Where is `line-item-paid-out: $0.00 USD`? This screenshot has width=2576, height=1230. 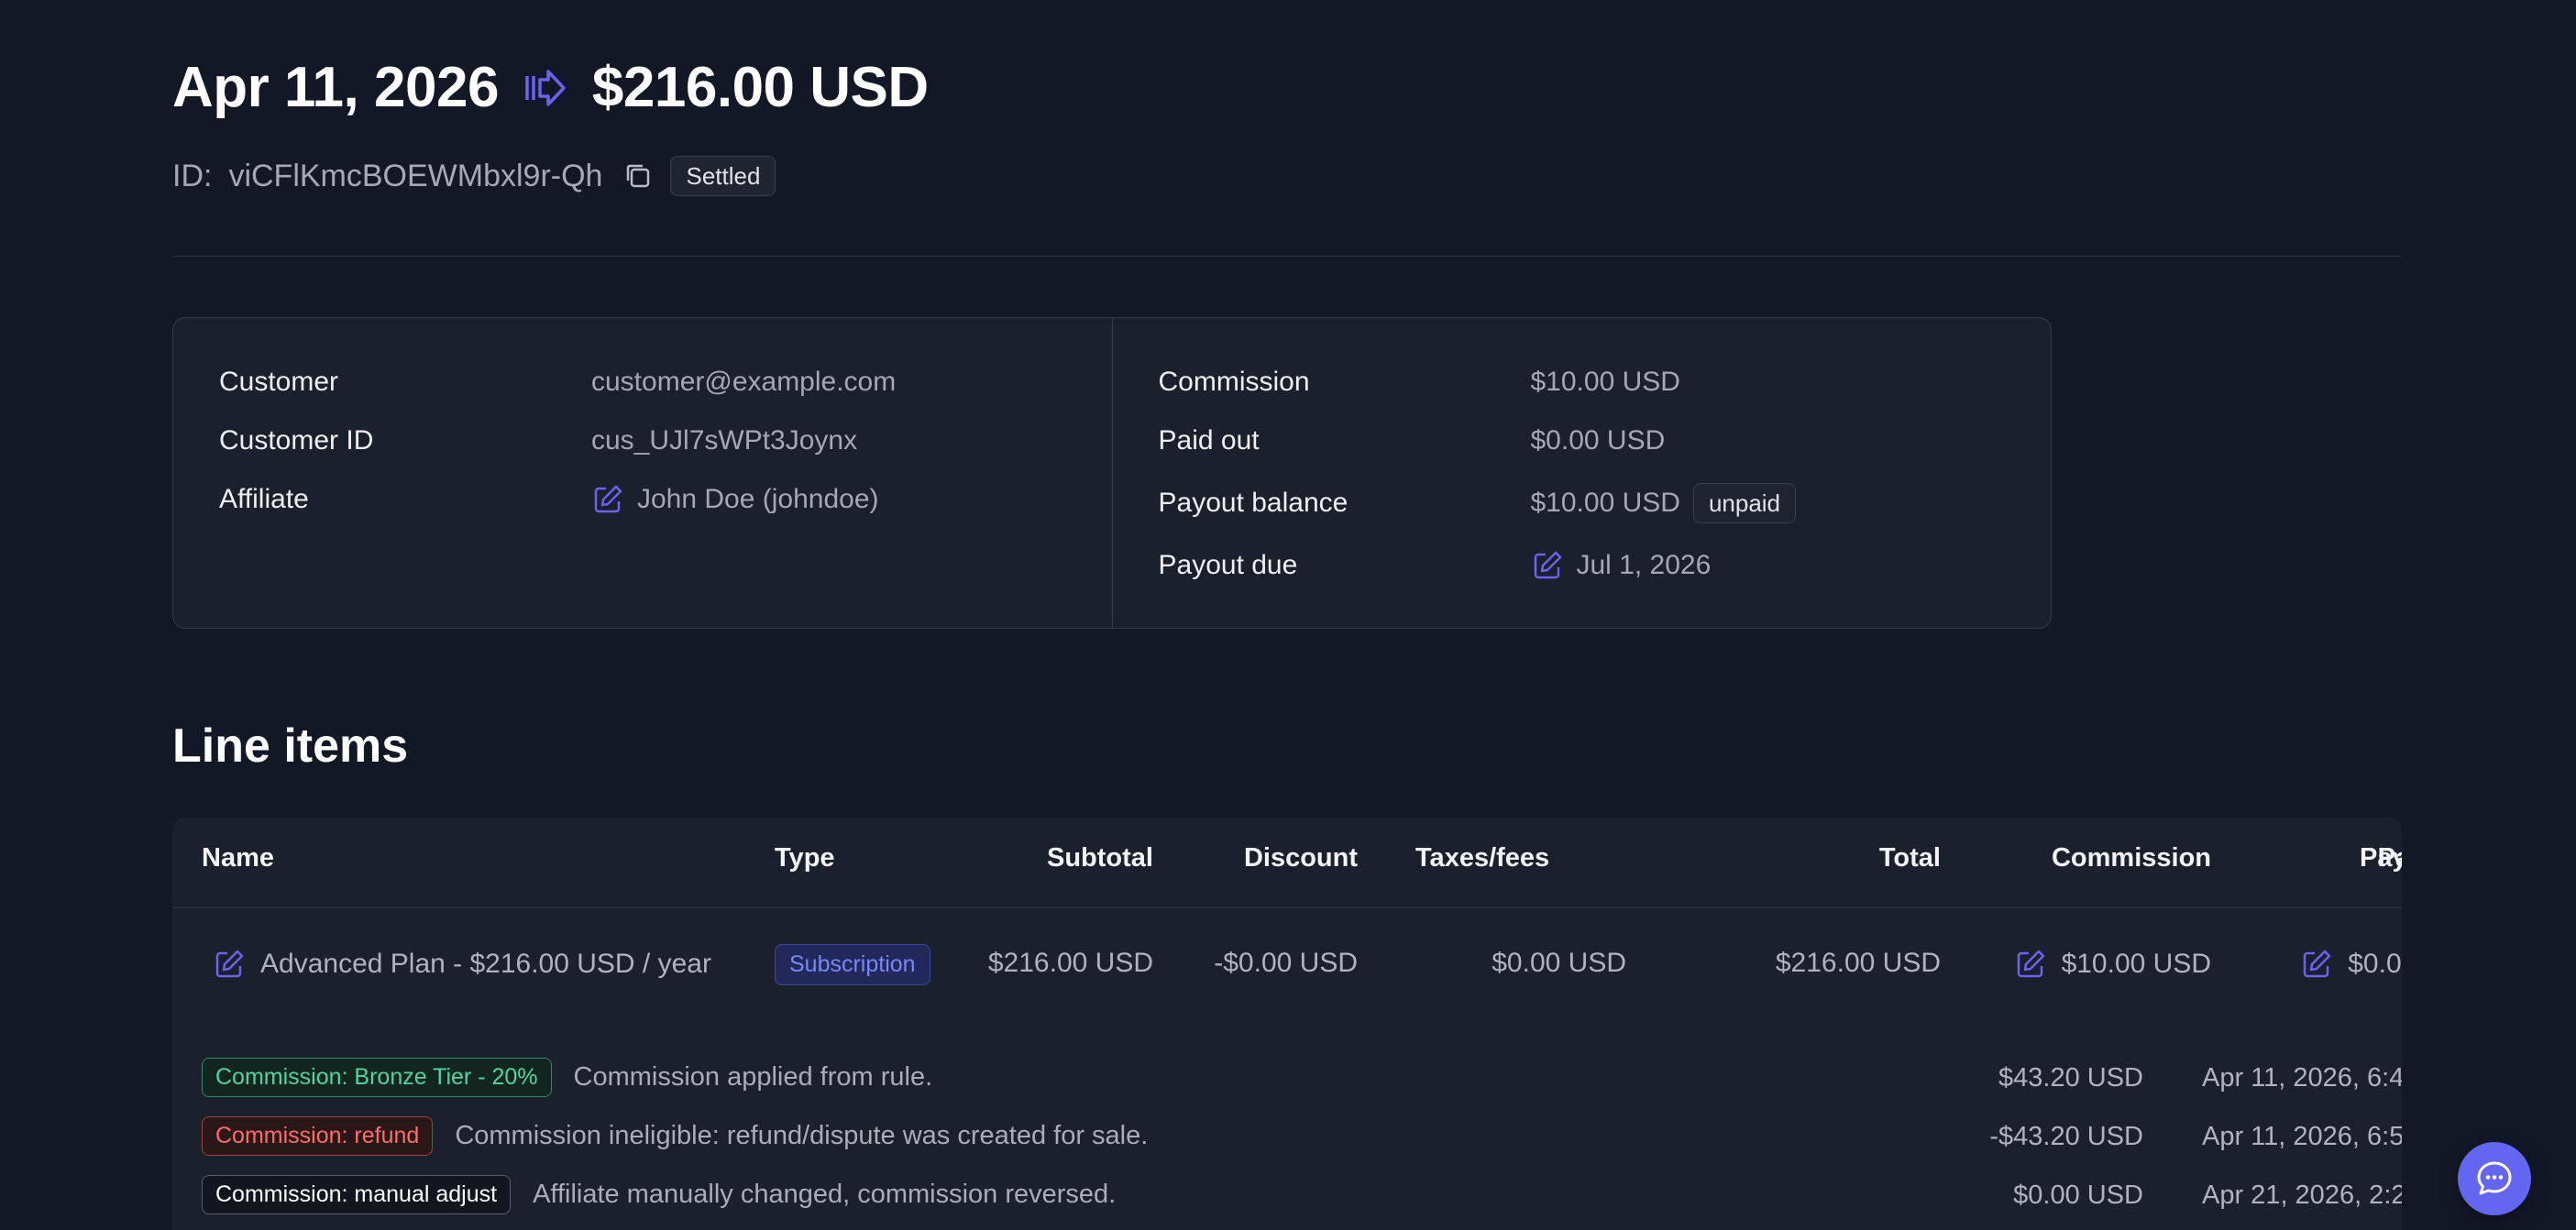 line-item-paid-out: $0.00 USD is located at coordinates (2304, 964).